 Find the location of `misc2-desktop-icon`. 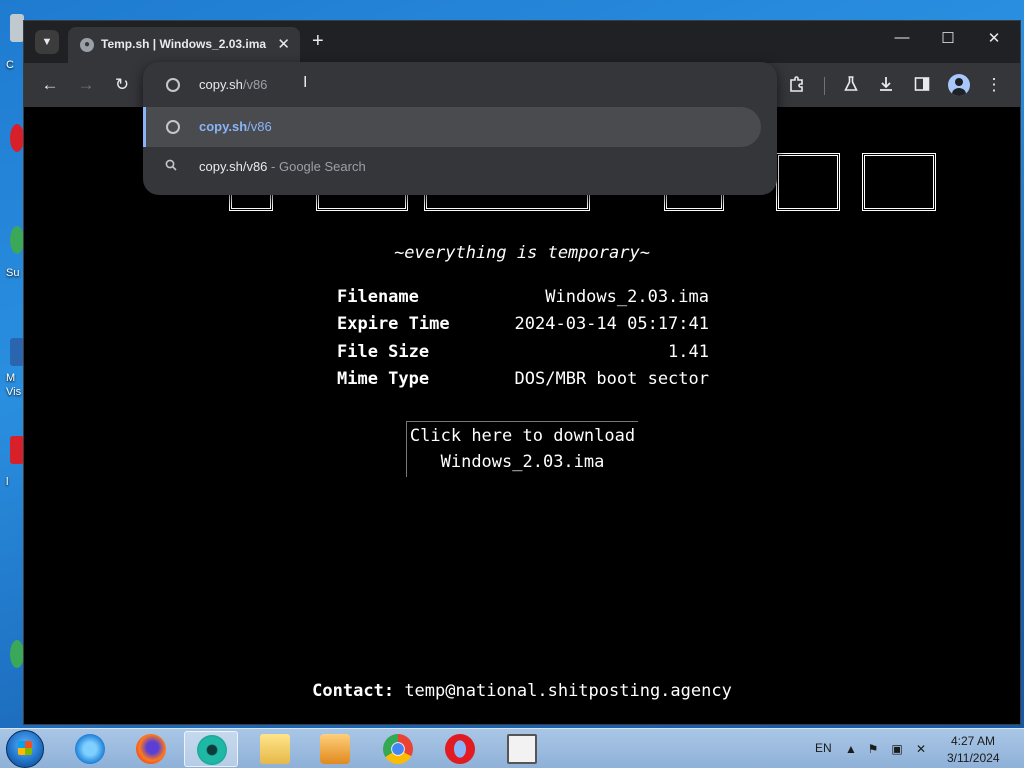

misc2-desktop-icon is located at coordinates (17, 654).